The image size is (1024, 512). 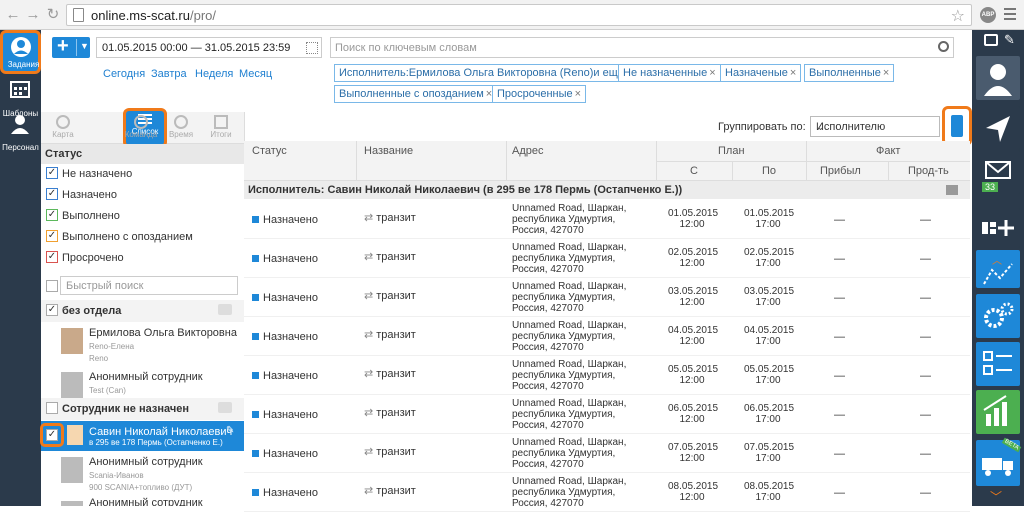 What do you see at coordinates (1010, 15) in the screenshot?
I see `browser-menu-icon` at bounding box center [1010, 15].